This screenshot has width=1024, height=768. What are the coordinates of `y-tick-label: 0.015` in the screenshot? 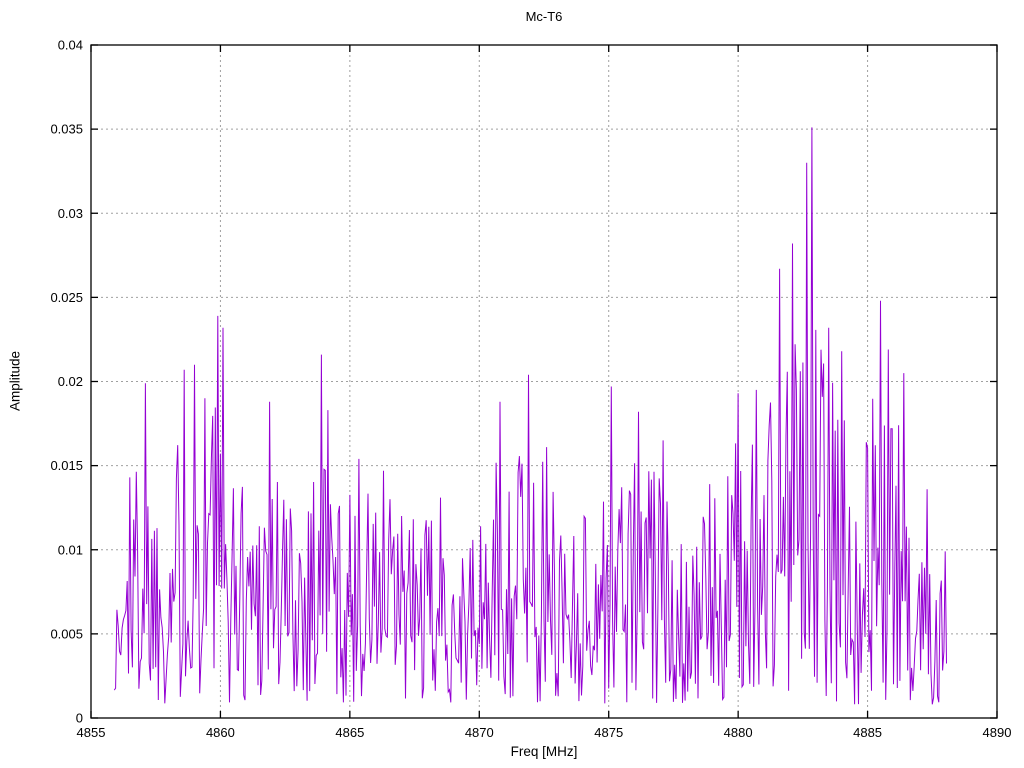 It's located at (66, 465).